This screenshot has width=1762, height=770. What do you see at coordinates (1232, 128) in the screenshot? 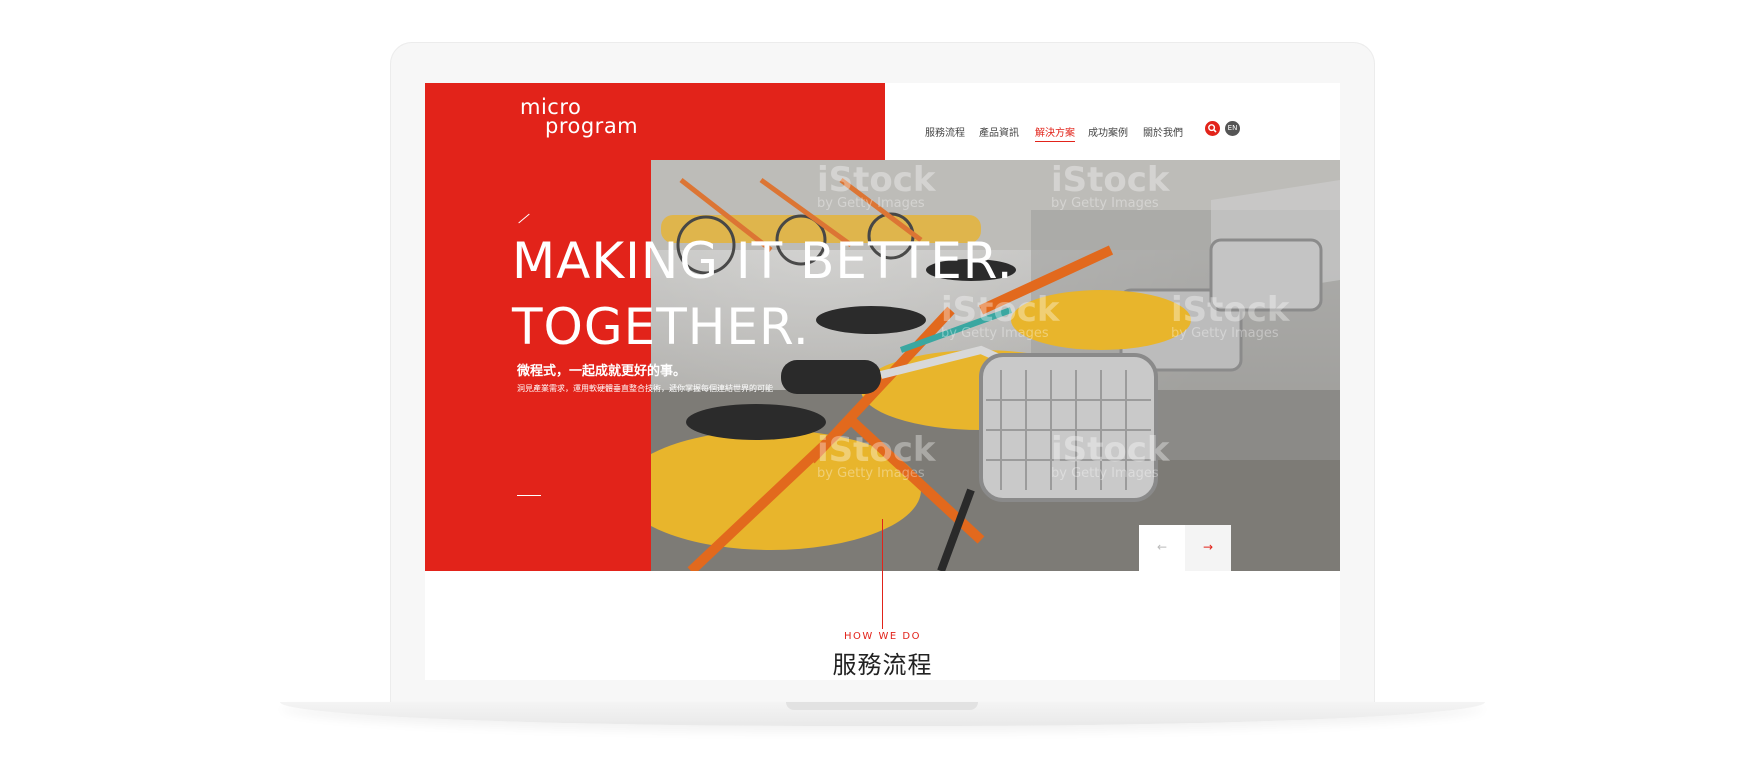
I see `language-switch-button: EN` at bounding box center [1232, 128].